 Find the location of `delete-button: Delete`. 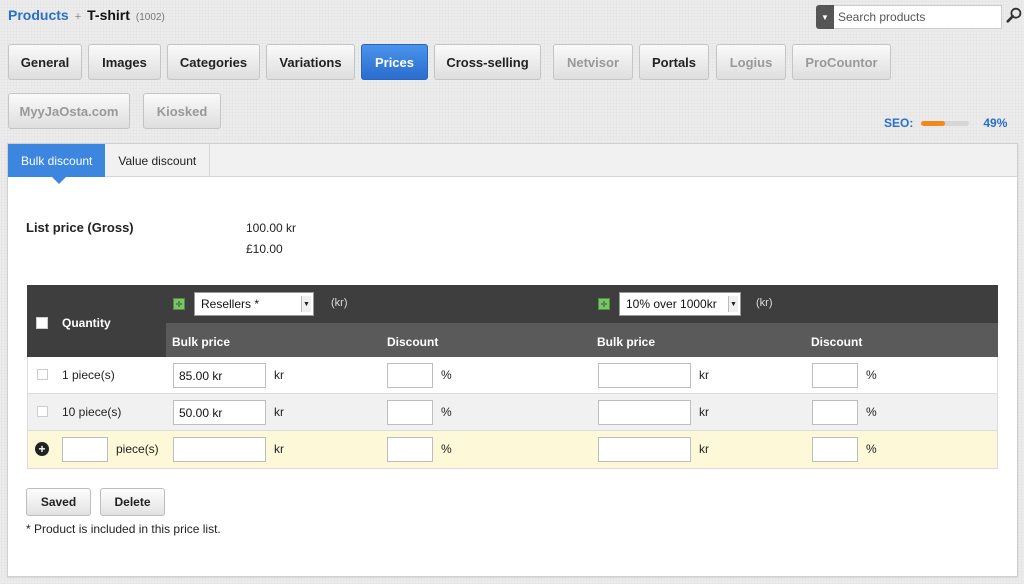

delete-button: Delete is located at coordinates (132, 502).